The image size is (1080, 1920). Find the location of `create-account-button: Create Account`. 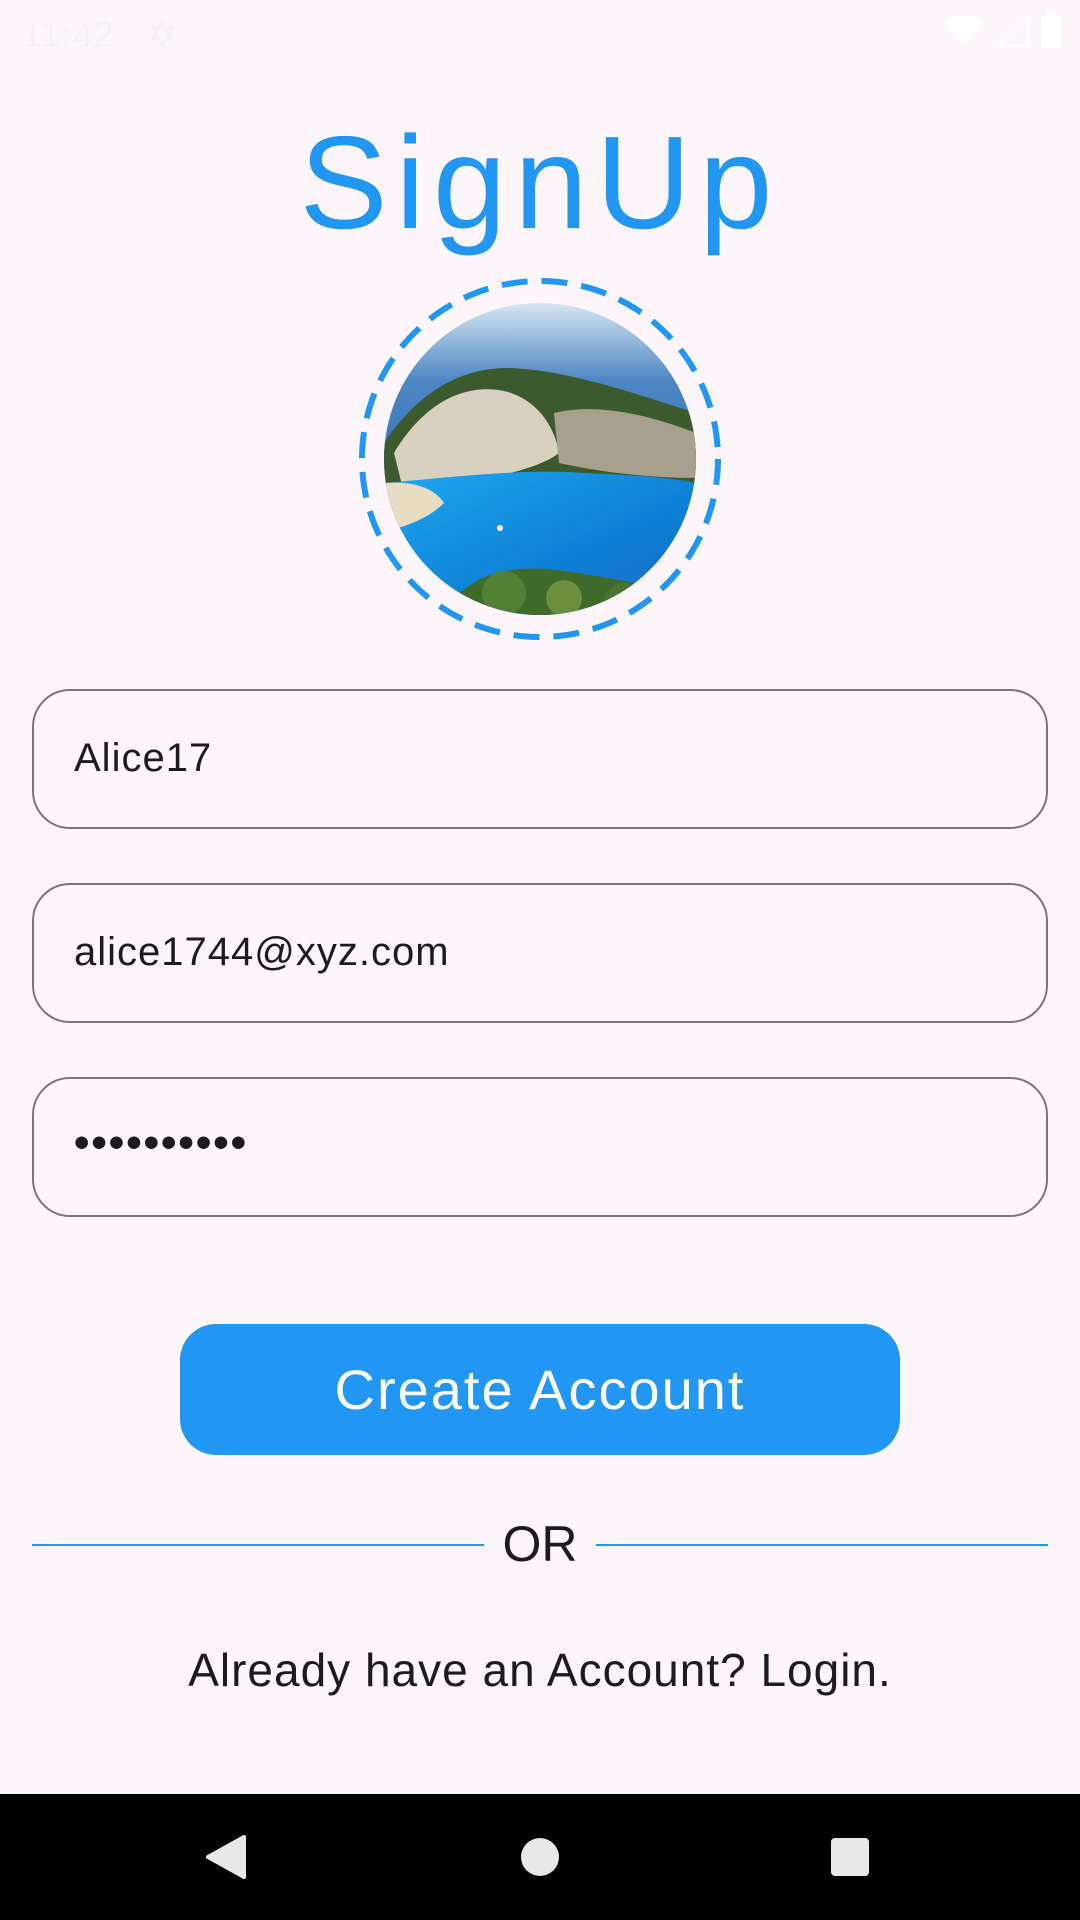

create-account-button: Create Account is located at coordinates (540, 1389).